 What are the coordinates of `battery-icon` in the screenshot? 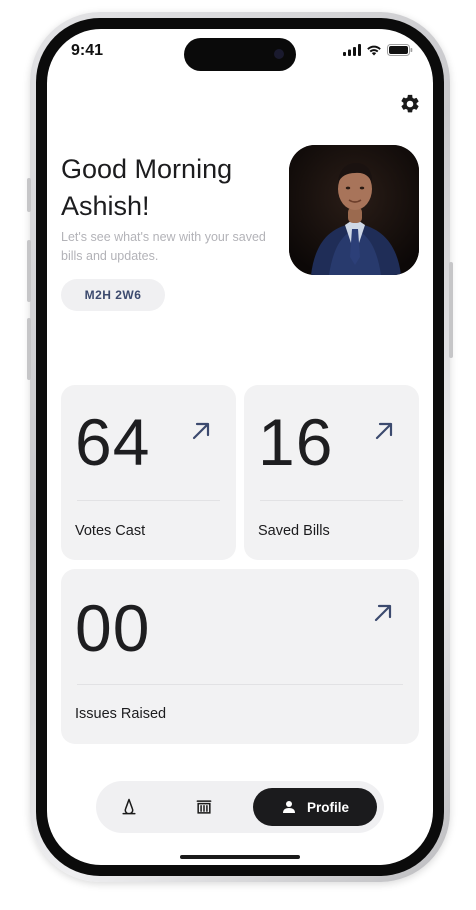 It's located at (400, 50).